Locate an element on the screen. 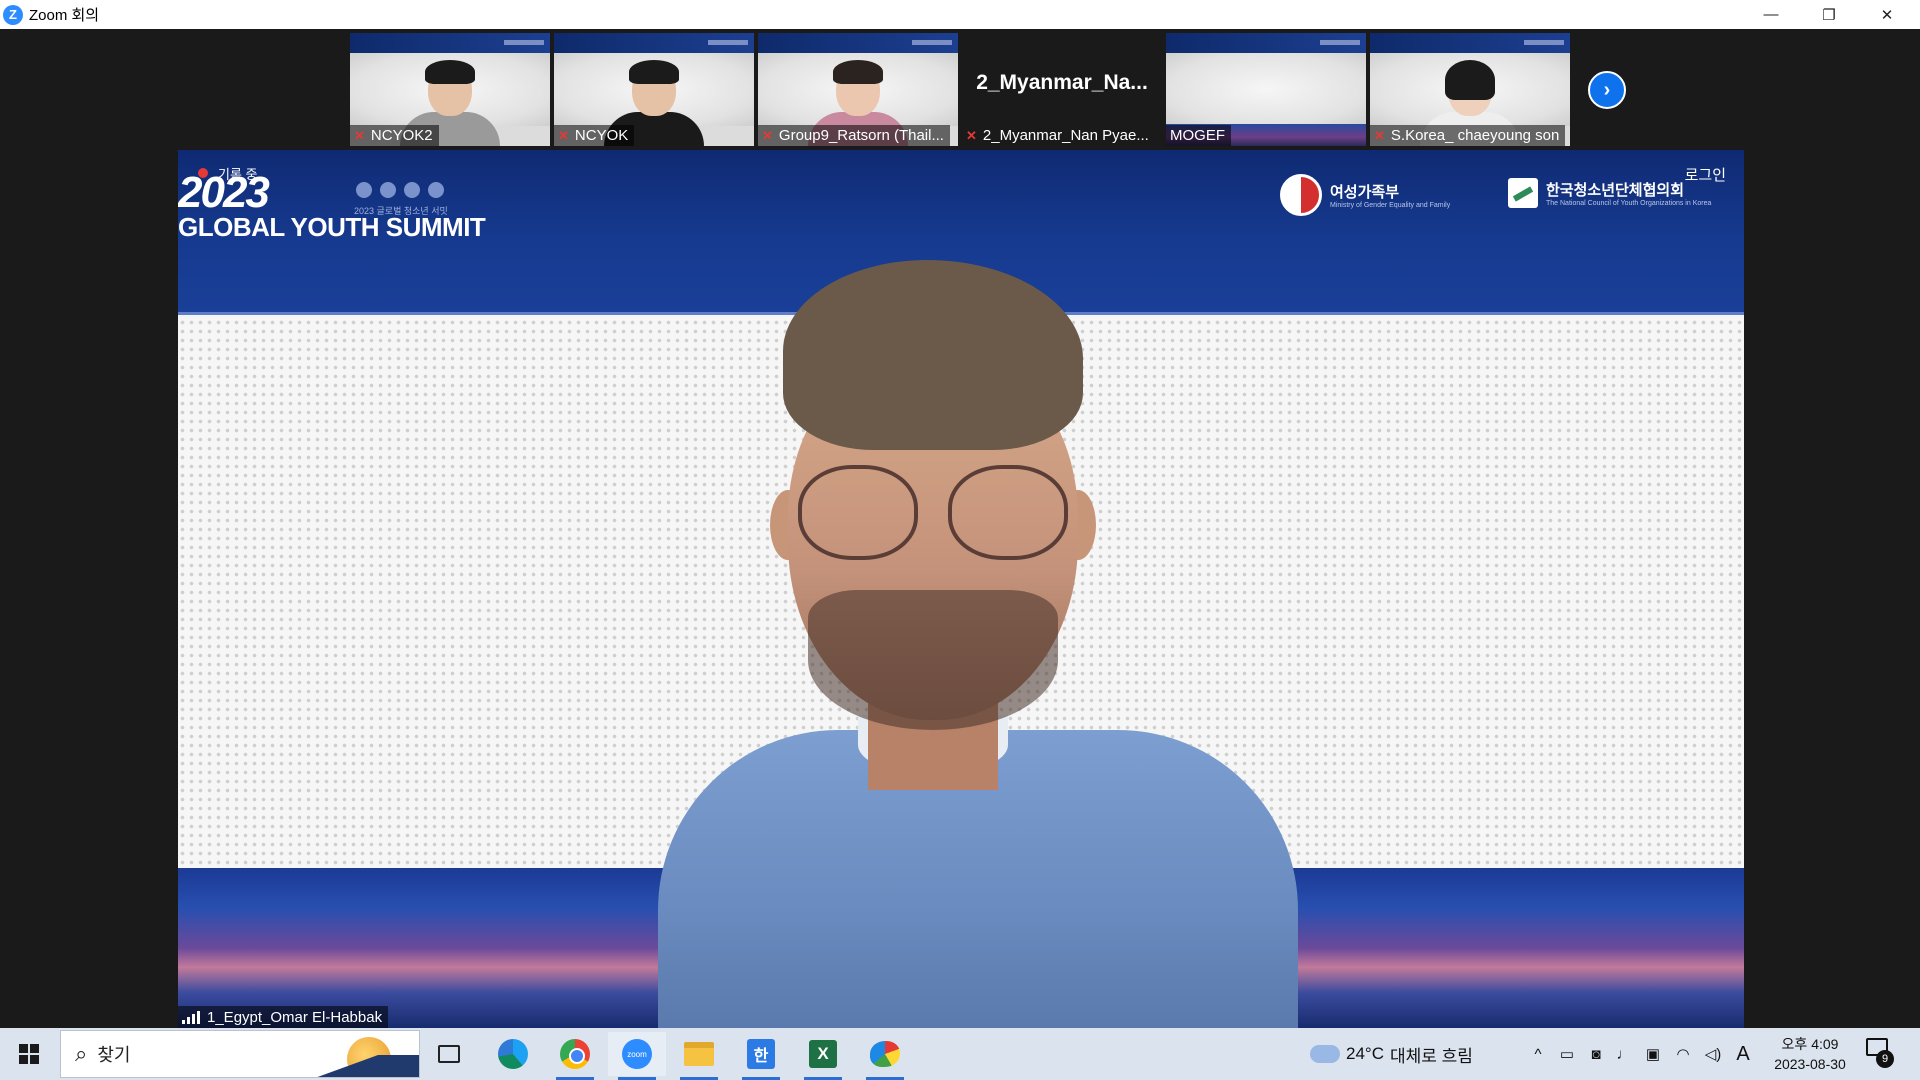  next-page-button: › is located at coordinates (1607, 90).